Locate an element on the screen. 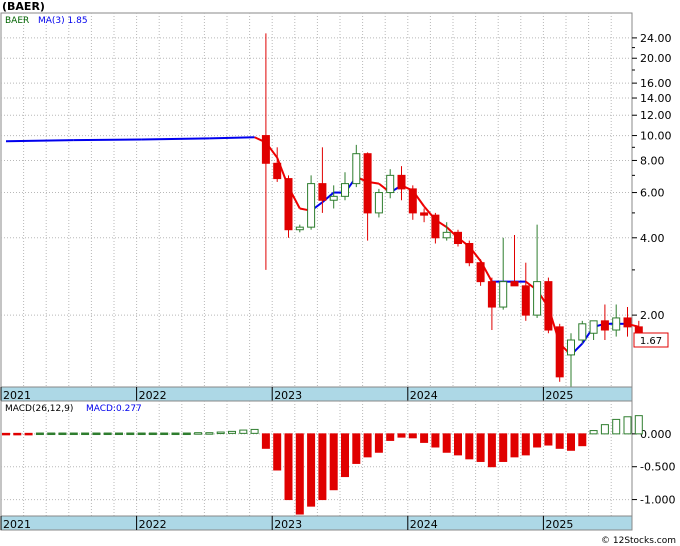  macd-tick-label: -0.500 is located at coordinates (657, 467).